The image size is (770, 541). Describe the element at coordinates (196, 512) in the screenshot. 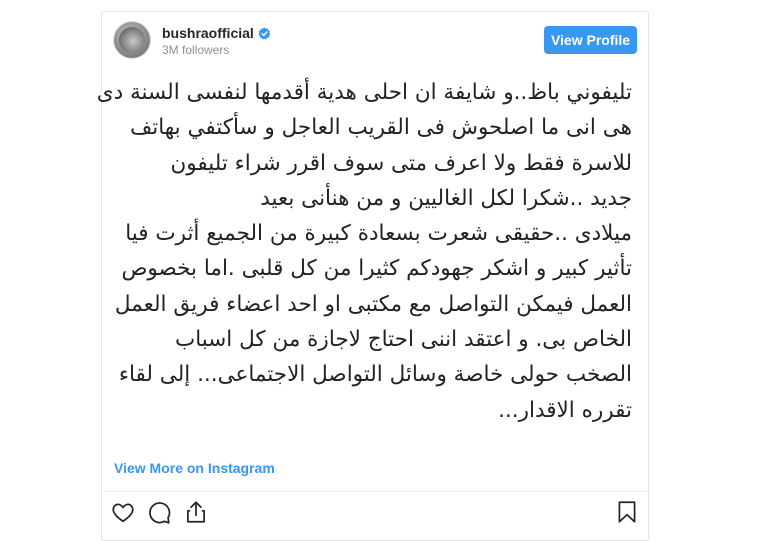

I see `share-icon` at that location.